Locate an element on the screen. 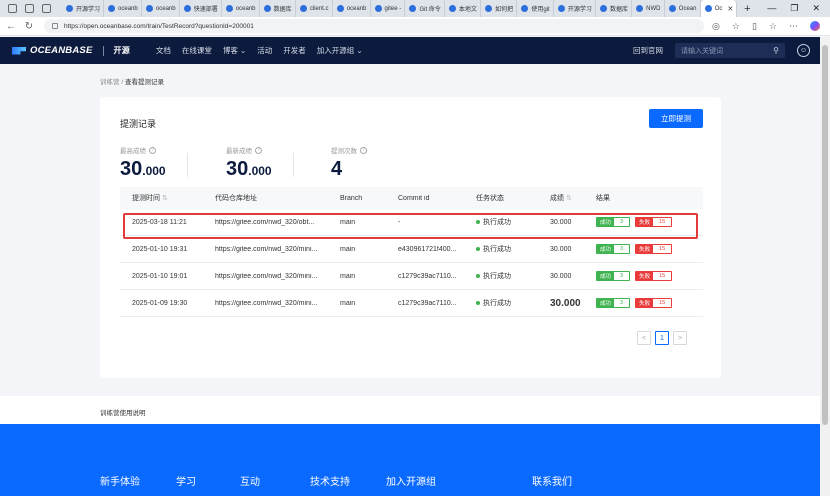 Image resolution: width=830 pixels, height=496 pixels. col-score: 成绩 ⇅ is located at coordinates (573, 198).